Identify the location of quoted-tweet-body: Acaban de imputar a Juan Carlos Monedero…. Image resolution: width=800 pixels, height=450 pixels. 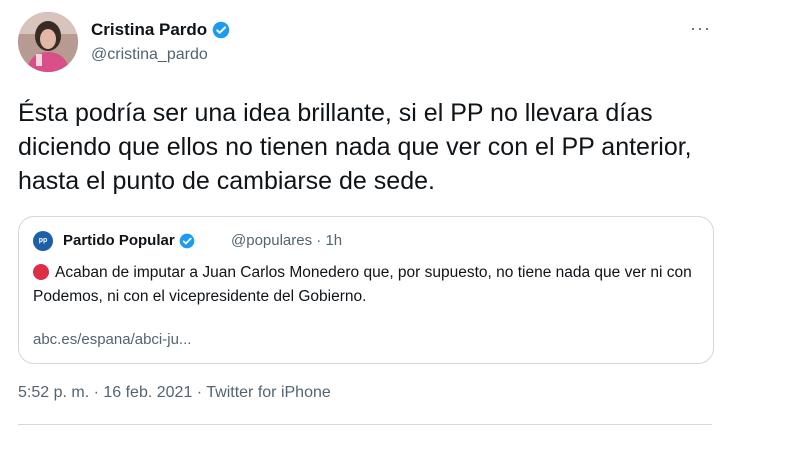
(362, 284).